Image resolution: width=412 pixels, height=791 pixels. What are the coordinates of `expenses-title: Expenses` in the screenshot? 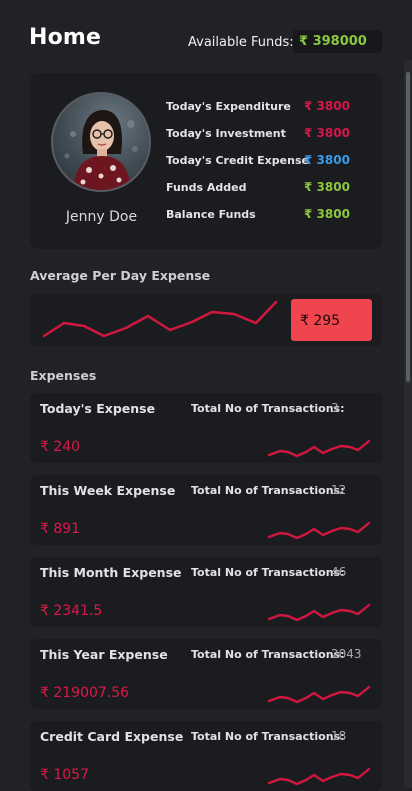 It's located at (63, 375).